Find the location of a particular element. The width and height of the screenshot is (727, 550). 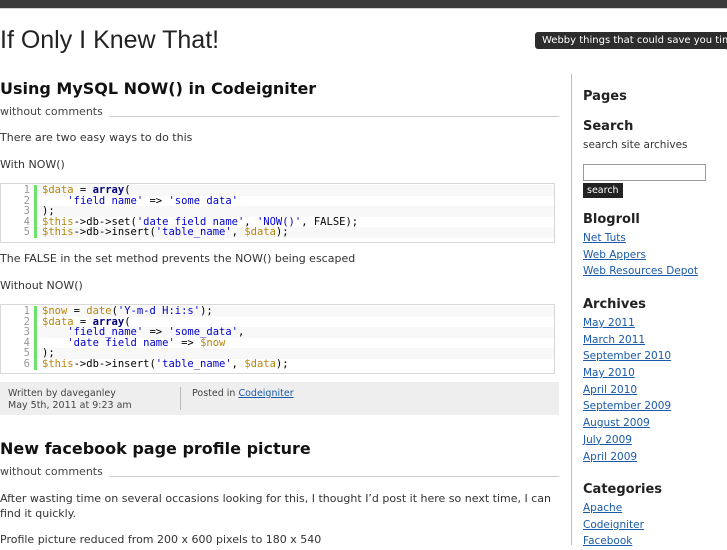

pages-title: Pages is located at coordinates (605, 96).